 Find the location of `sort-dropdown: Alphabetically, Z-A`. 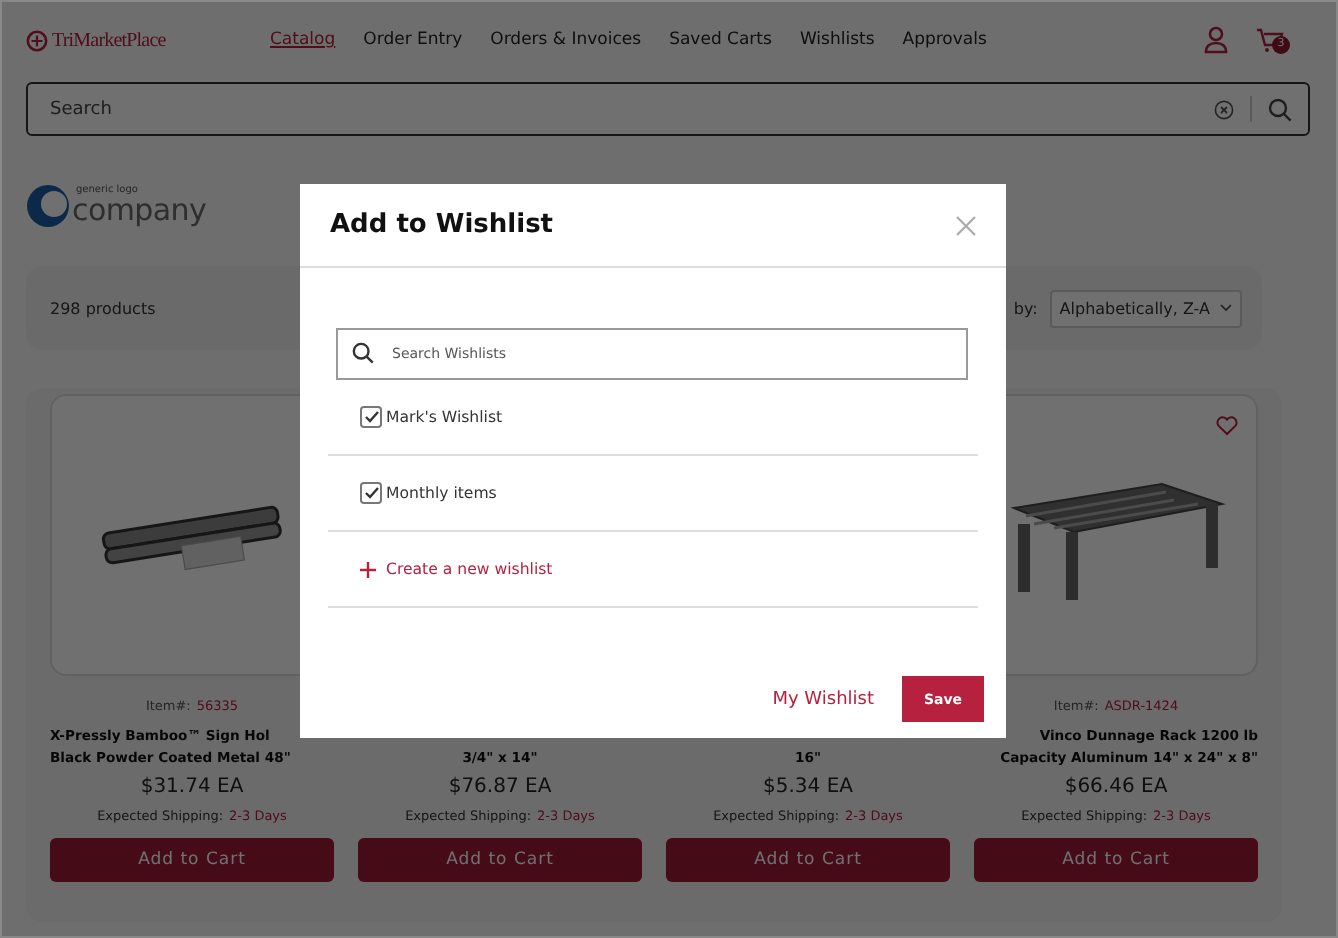

sort-dropdown: Alphabetically, Z-A is located at coordinates (1145, 308).